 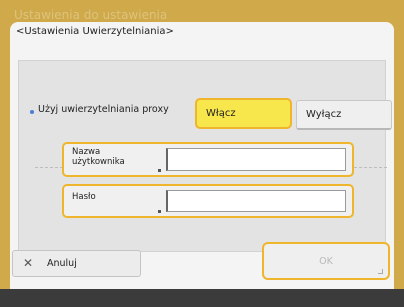 What do you see at coordinates (91, 15) in the screenshot?
I see `background-window-title: Ustawienia do ustawienia` at bounding box center [91, 15].